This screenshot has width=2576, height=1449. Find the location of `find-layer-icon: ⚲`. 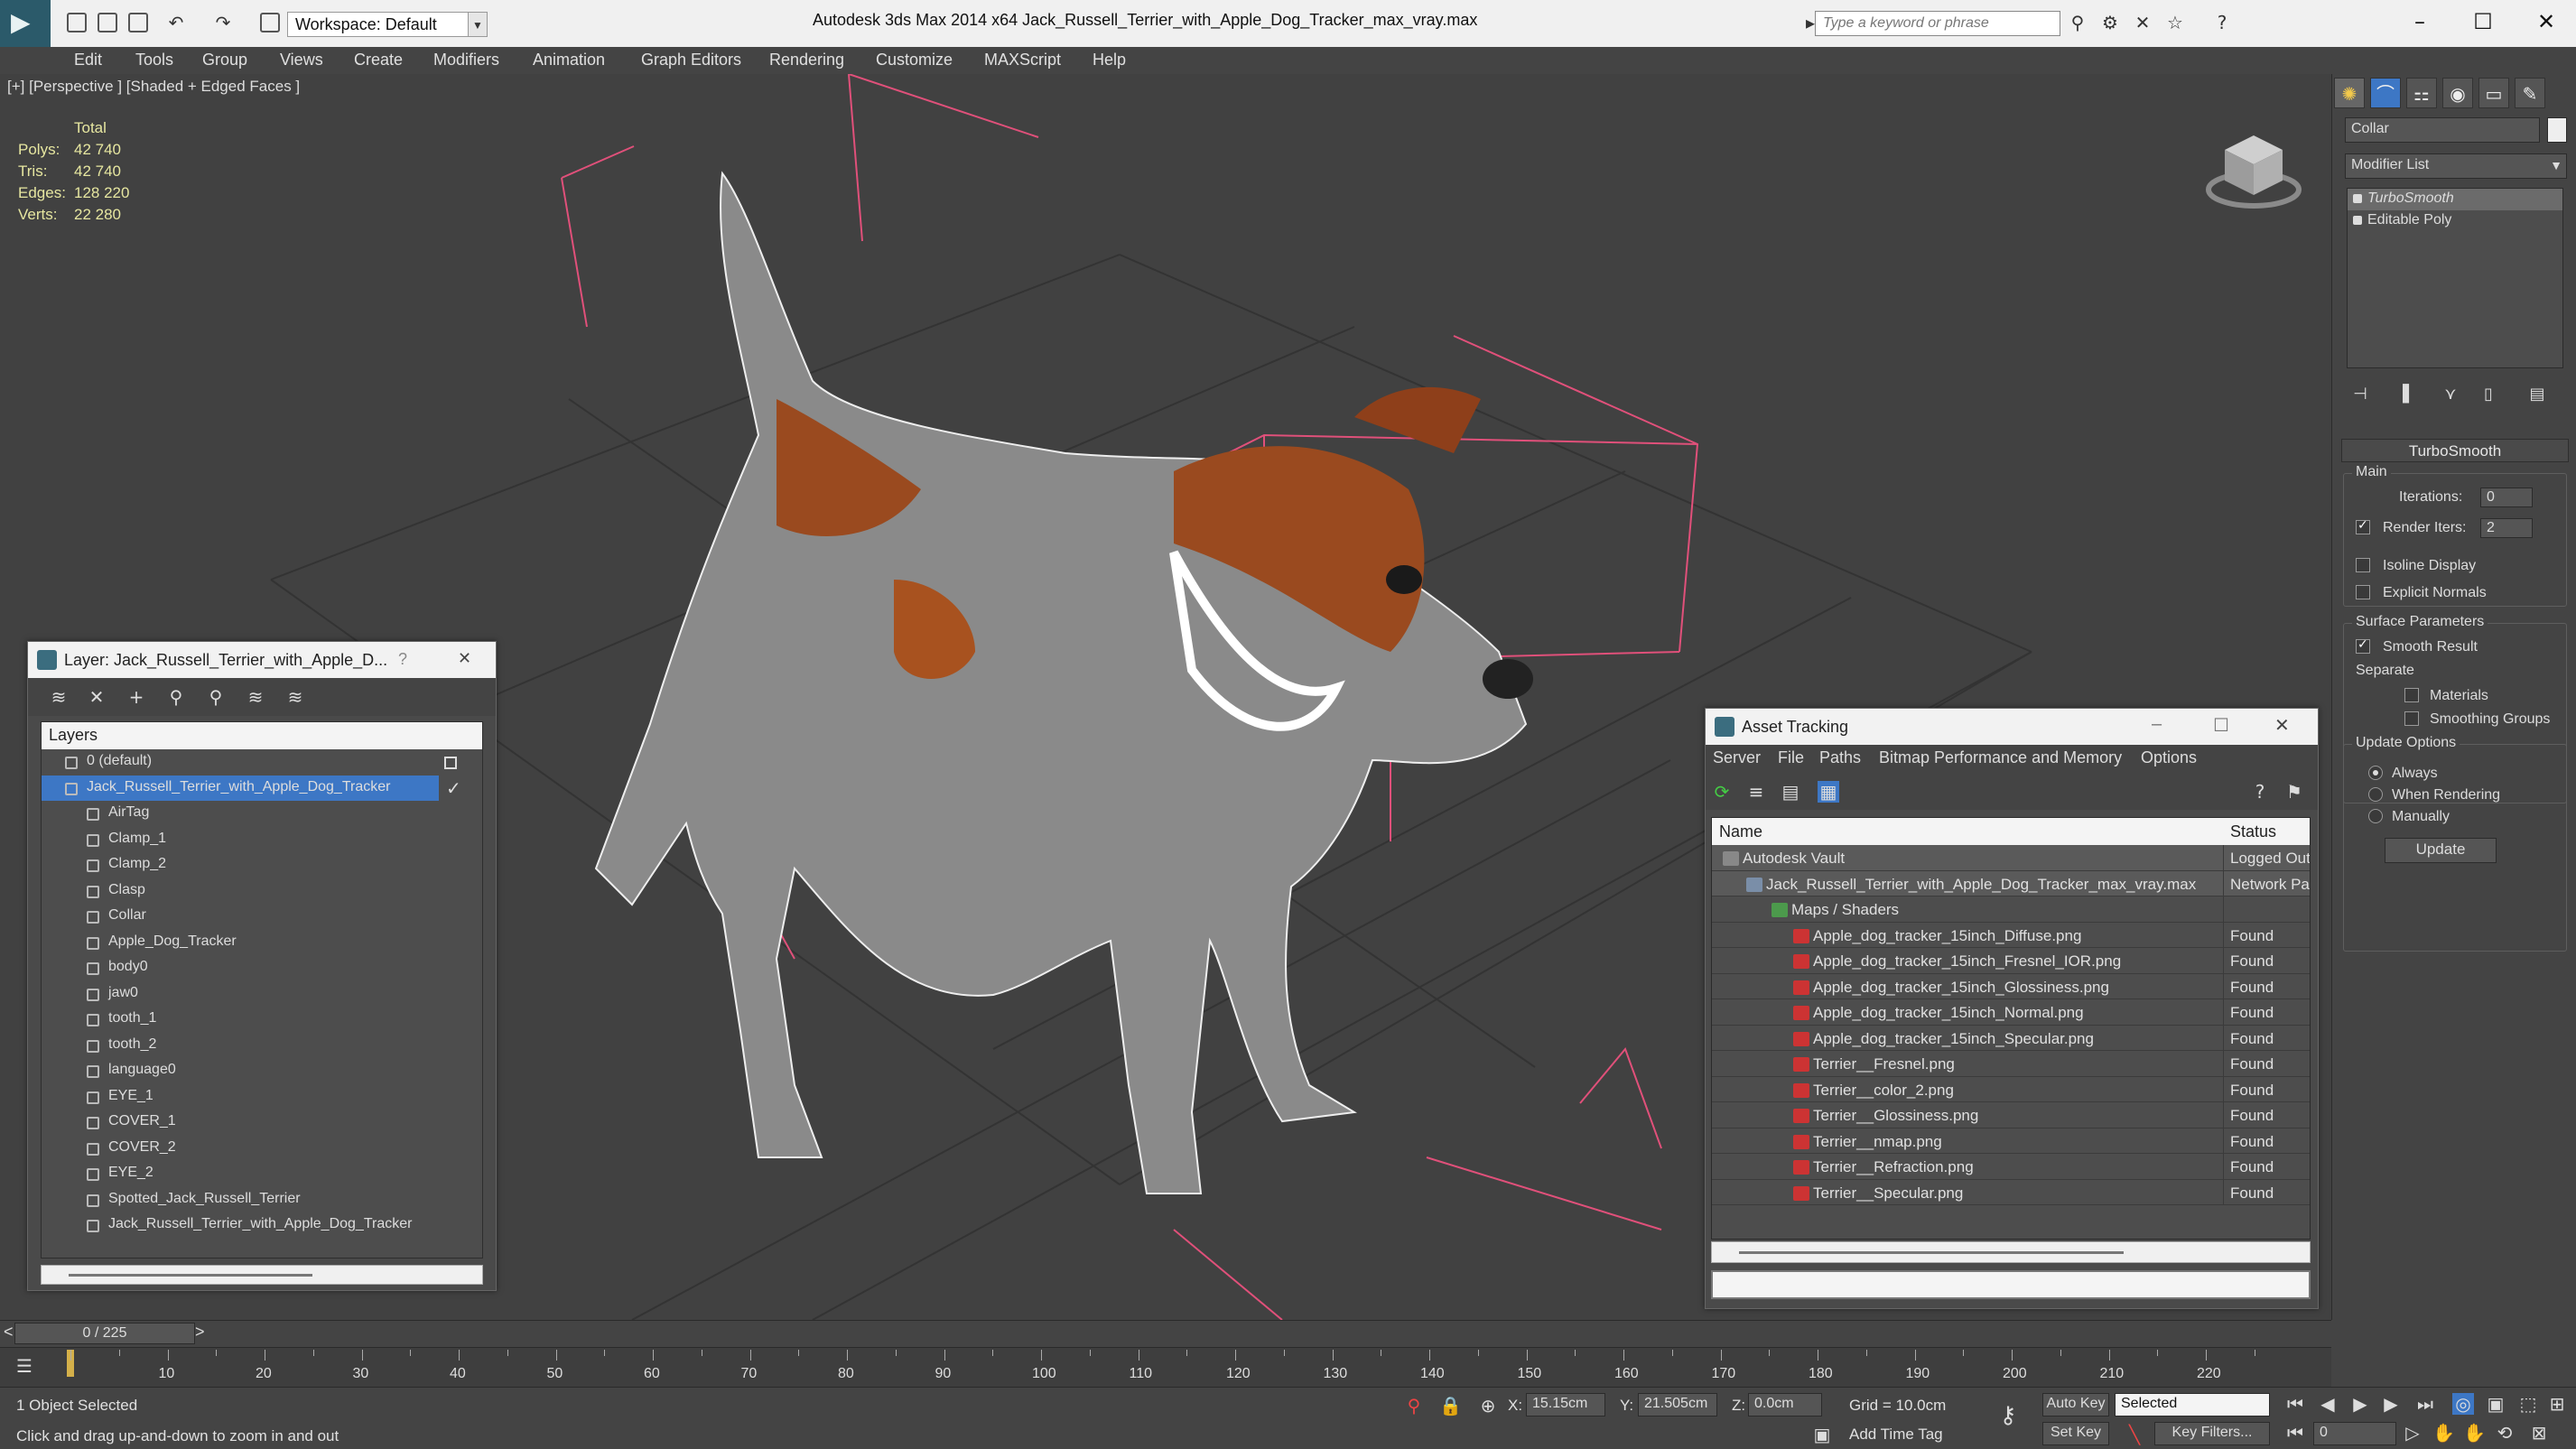

find-layer-icon: ⚲ is located at coordinates (216, 697).